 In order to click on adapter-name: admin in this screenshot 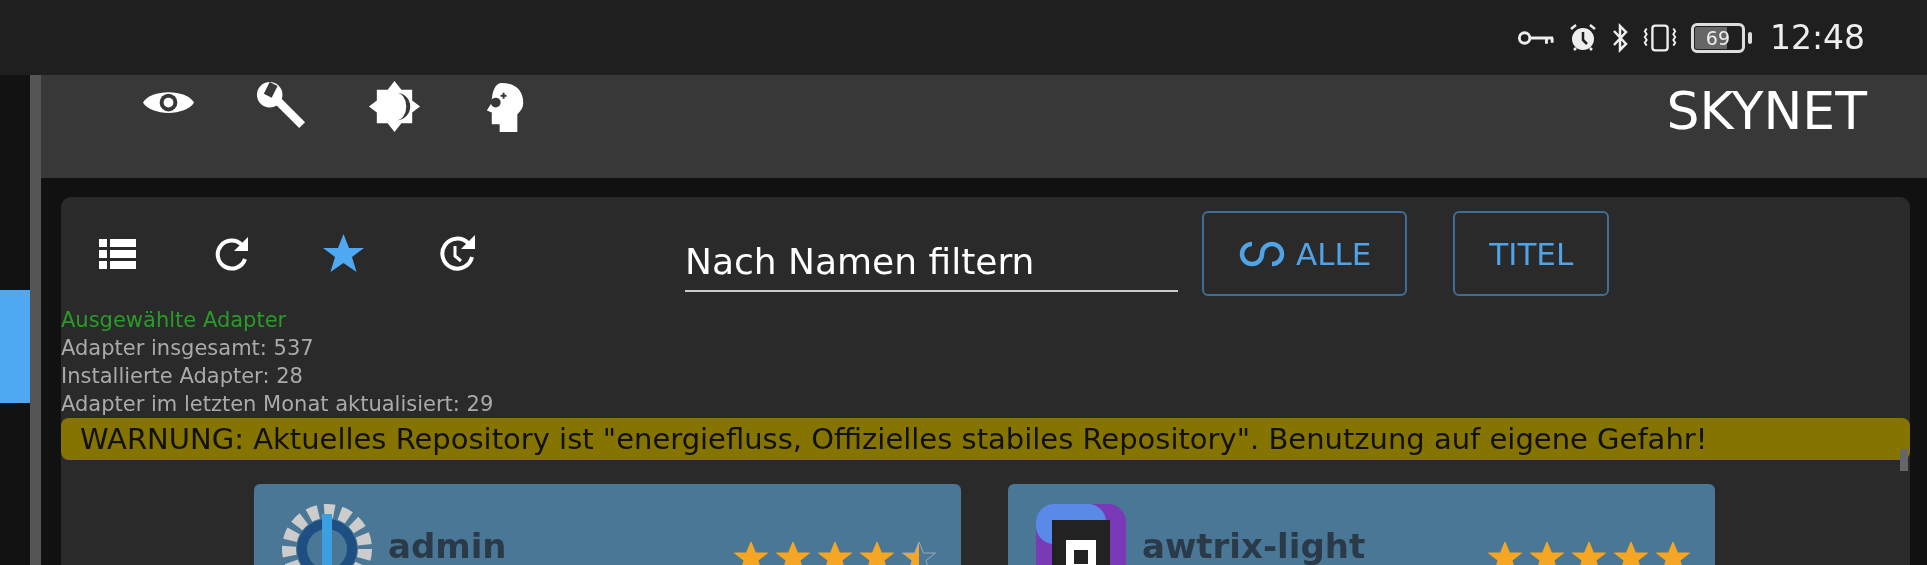, I will do `click(447, 545)`.